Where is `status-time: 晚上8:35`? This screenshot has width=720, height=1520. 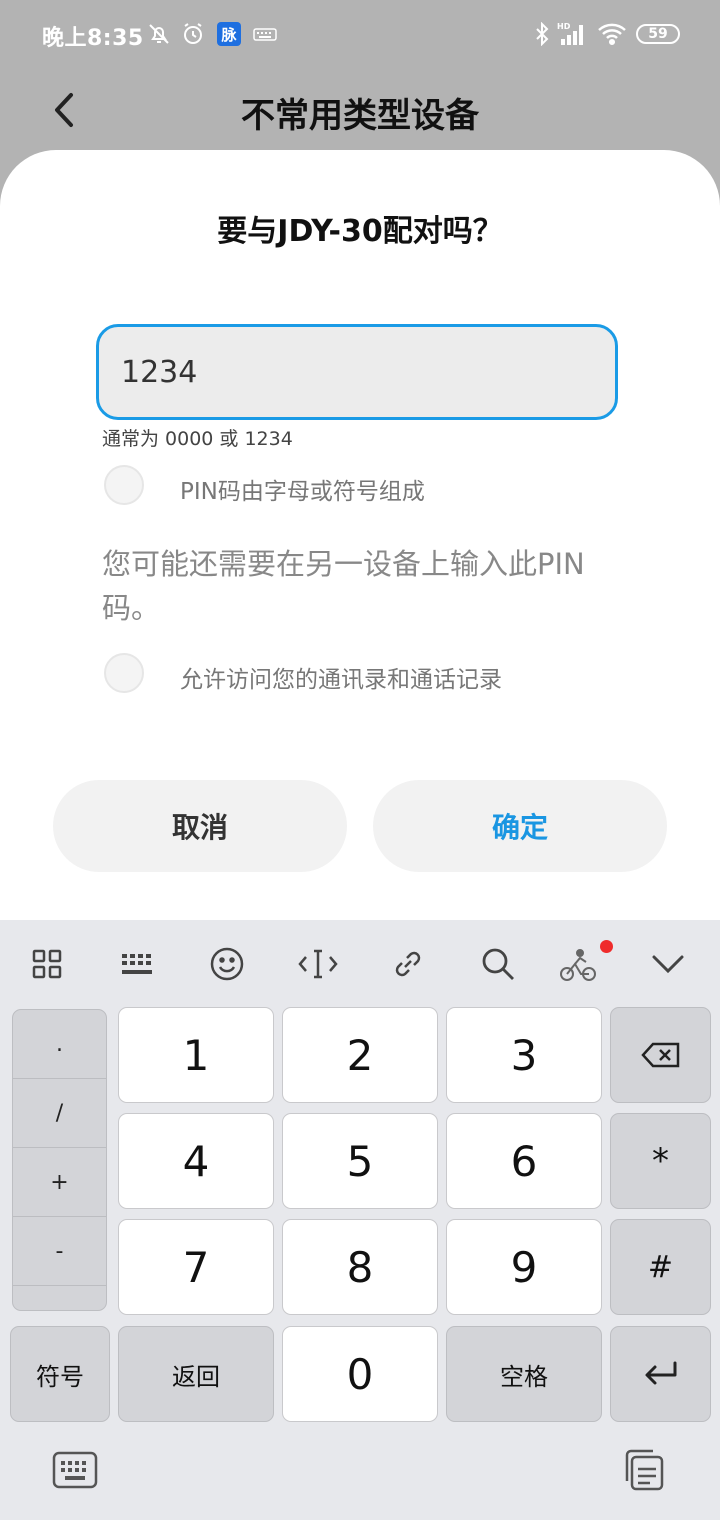
status-time: 晚上8:35 is located at coordinates (93, 38).